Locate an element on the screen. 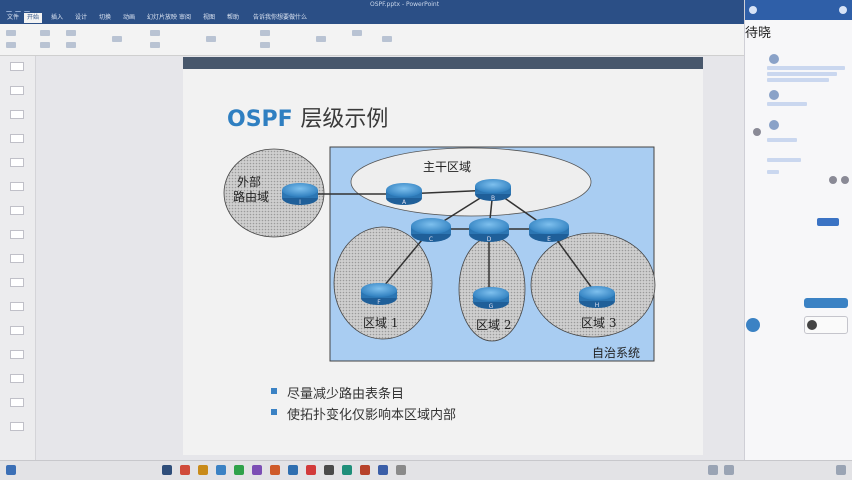  router-a-icon: A is located at coordinates (404, 194).